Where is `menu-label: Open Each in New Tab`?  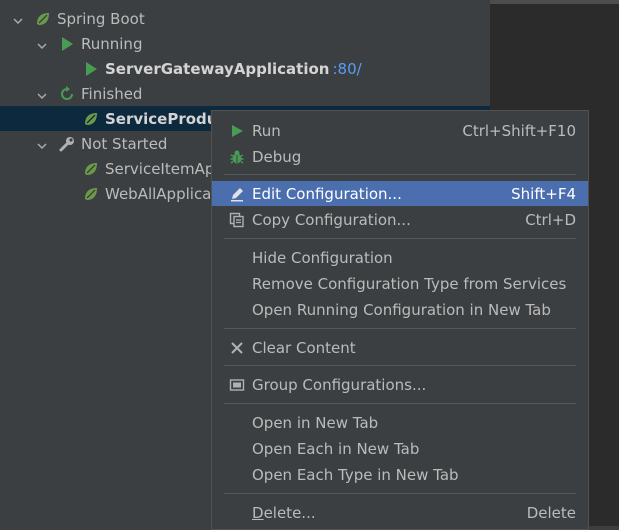 menu-label: Open Each in New Tab is located at coordinates (336, 448).